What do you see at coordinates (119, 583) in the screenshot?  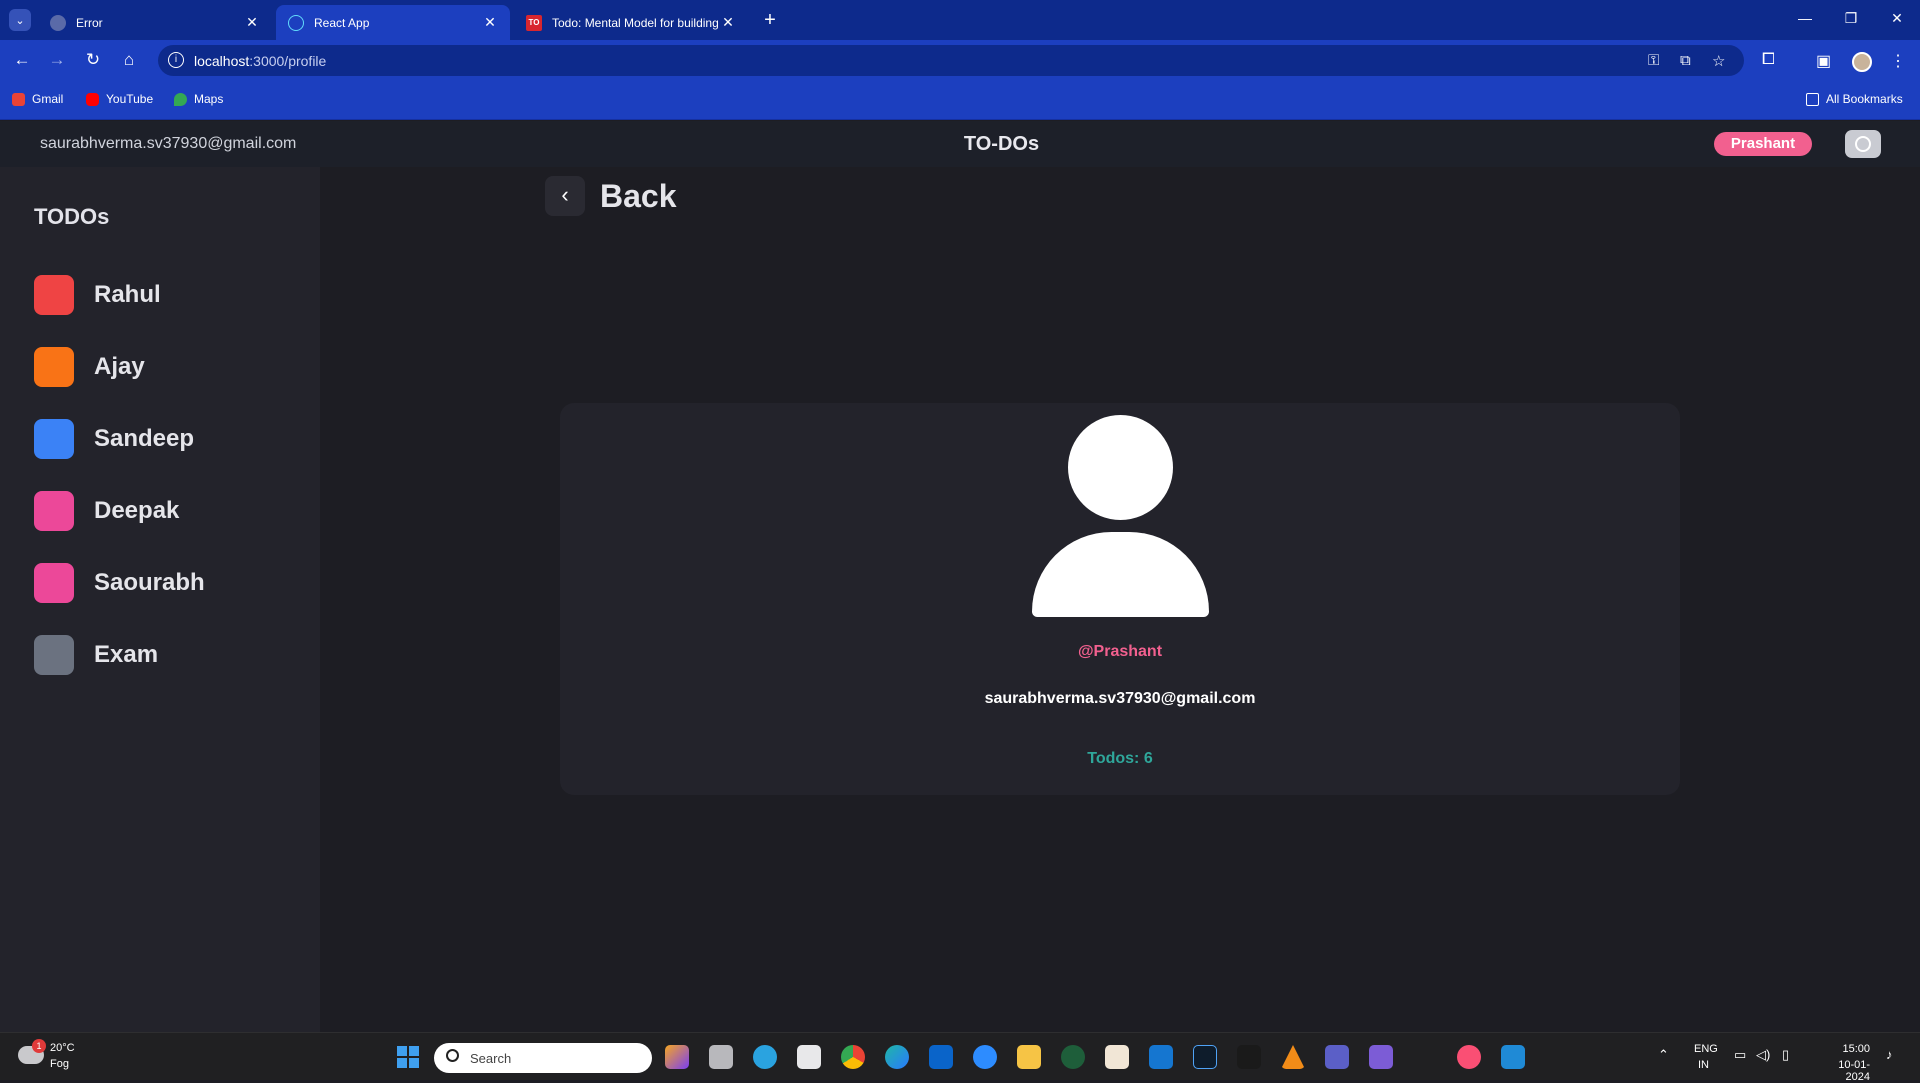 I see `sidebar-item-saourabh: Saourabh` at bounding box center [119, 583].